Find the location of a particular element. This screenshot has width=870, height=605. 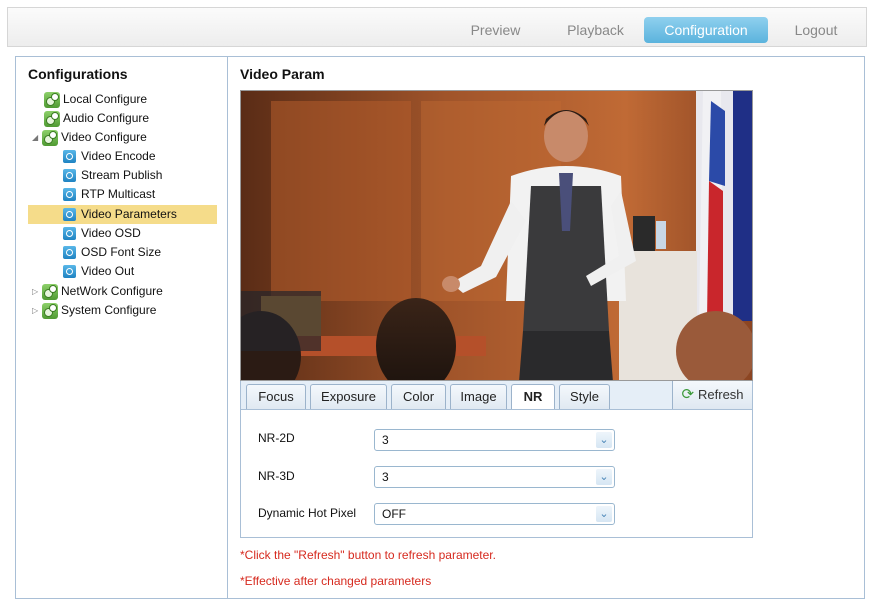

tree-item-label: NetWork Configure is located at coordinates (112, 291).